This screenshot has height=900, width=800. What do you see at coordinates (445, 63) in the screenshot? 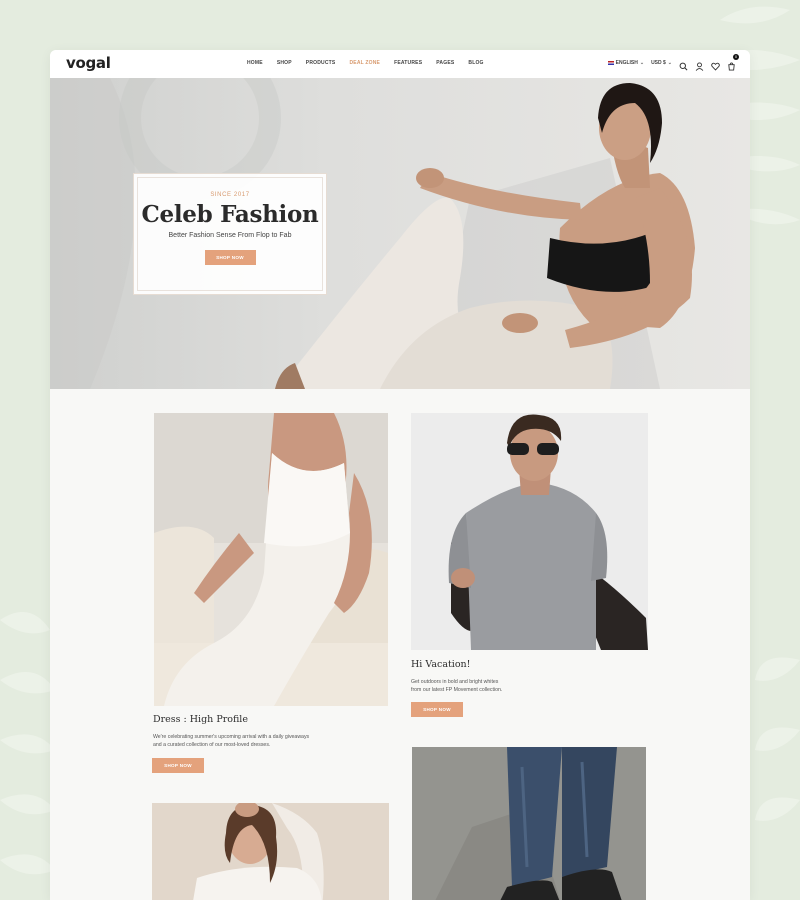
I see `nav-item-pages: PAGES` at bounding box center [445, 63].